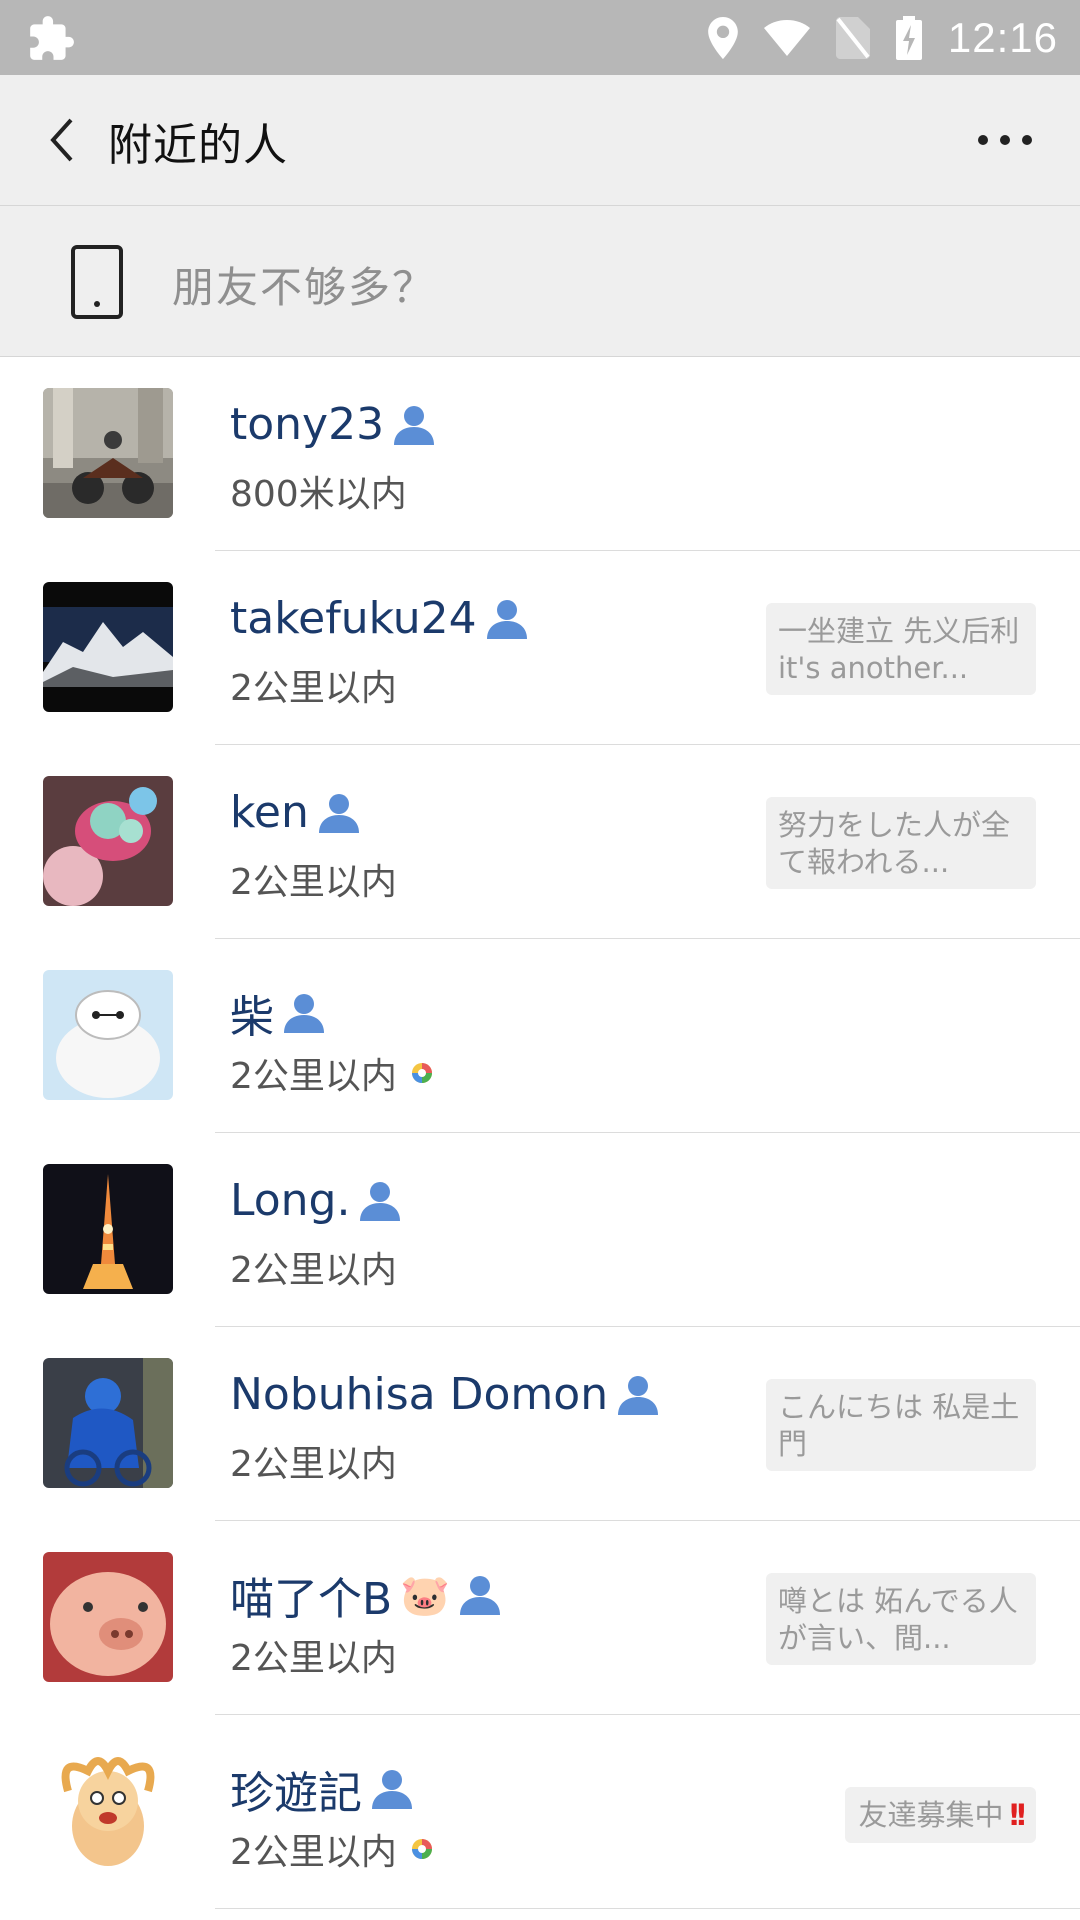  I want to click on person-name: 喵了个B, so click(311, 1599).